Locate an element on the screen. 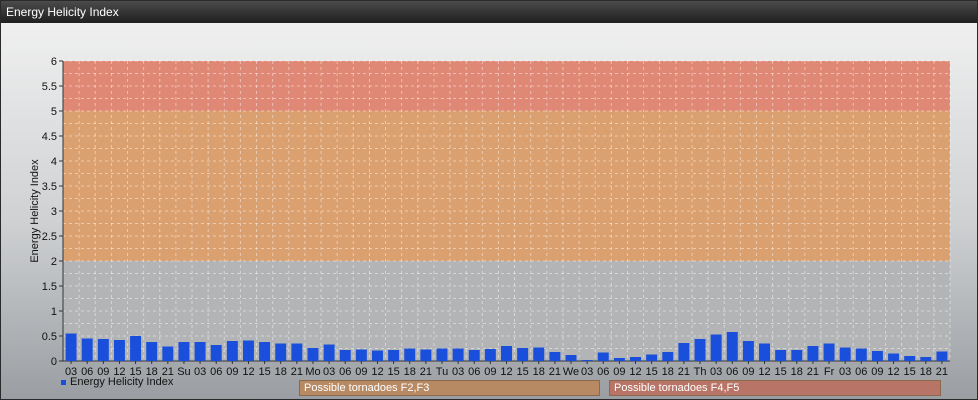 Image resolution: width=978 pixels, height=400 pixels. y-tick-label: 3.5 is located at coordinates (49, 187).